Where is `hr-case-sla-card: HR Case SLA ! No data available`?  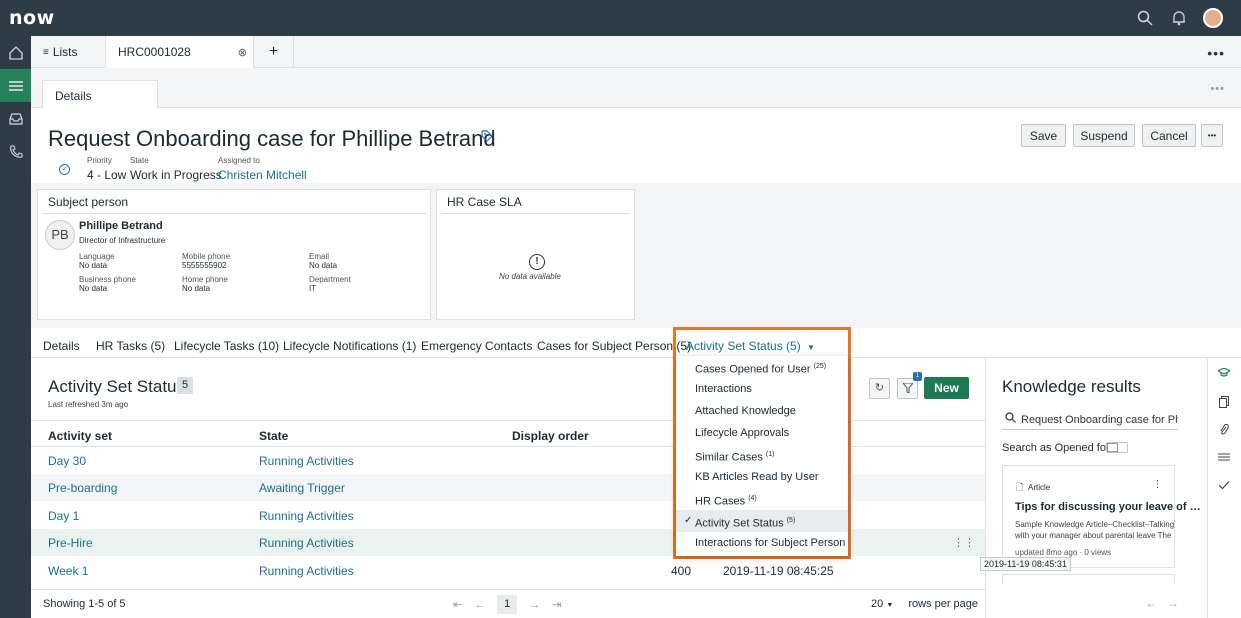 hr-case-sla-card: HR Case SLA ! No data available is located at coordinates (535, 254).